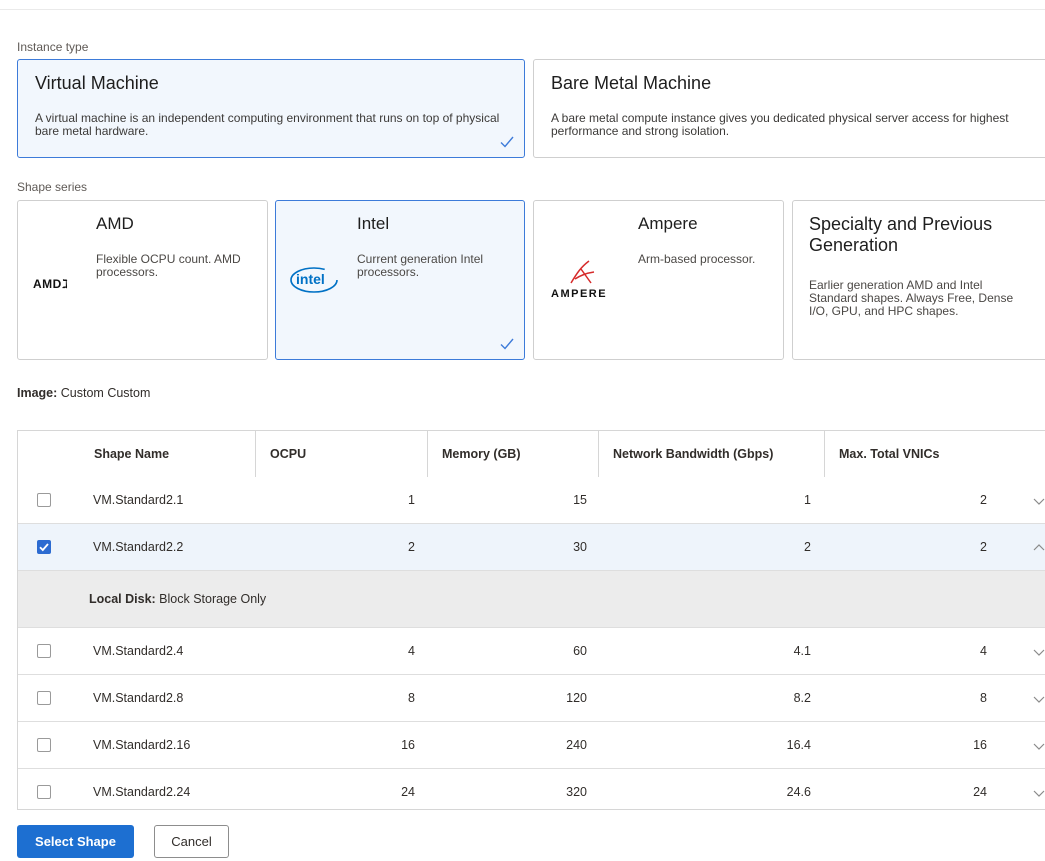 The height and width of the screenshot is (861, 1045). Describe the element at coordinates (411, 500) in the screenshot. I see `cell-ocpu: 1` at that location.